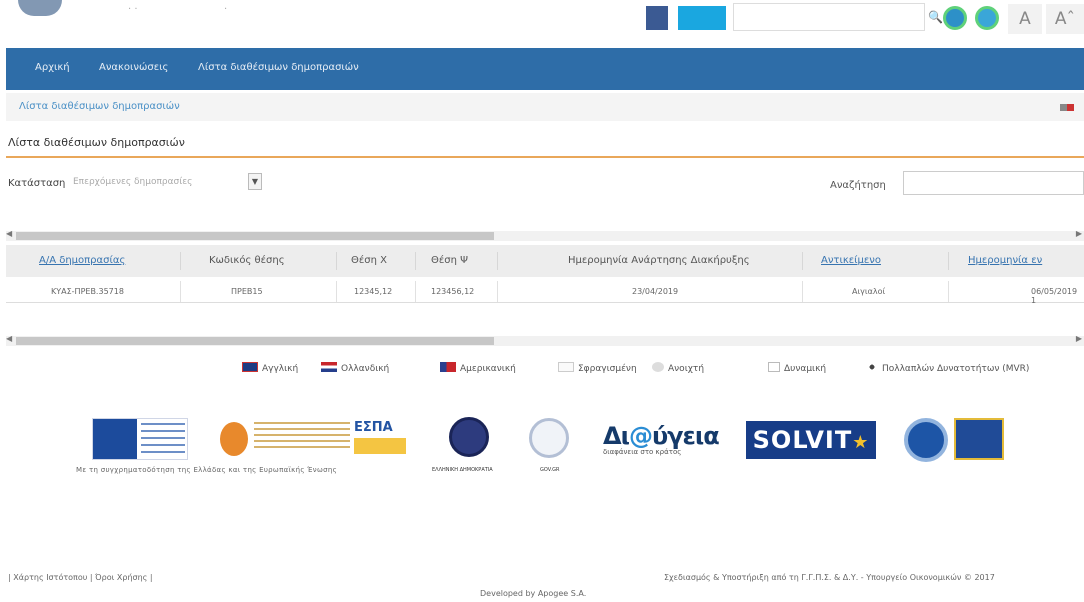  I want to click on eu-logo, so click(140, 439).